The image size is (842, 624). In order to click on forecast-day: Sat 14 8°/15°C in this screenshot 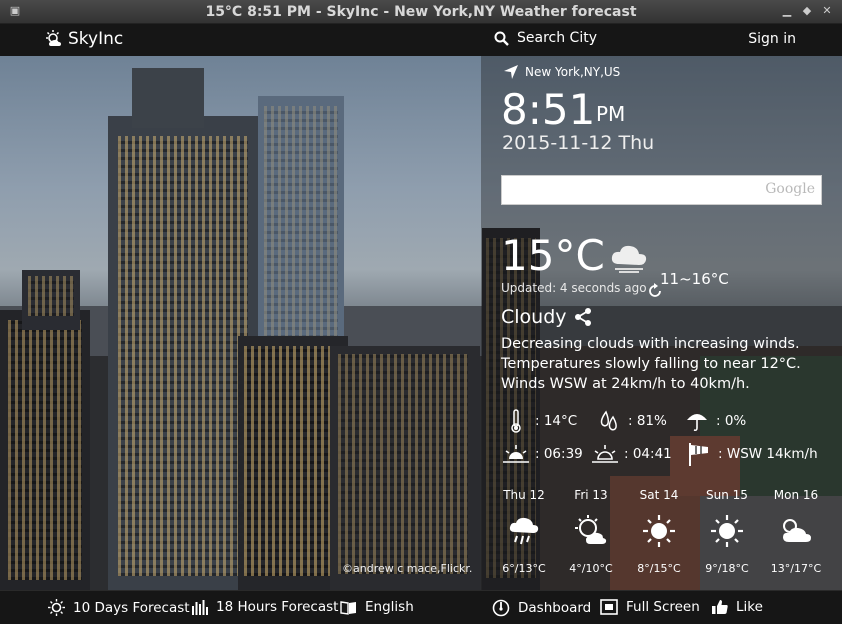, I will do `click(659, 531)`.